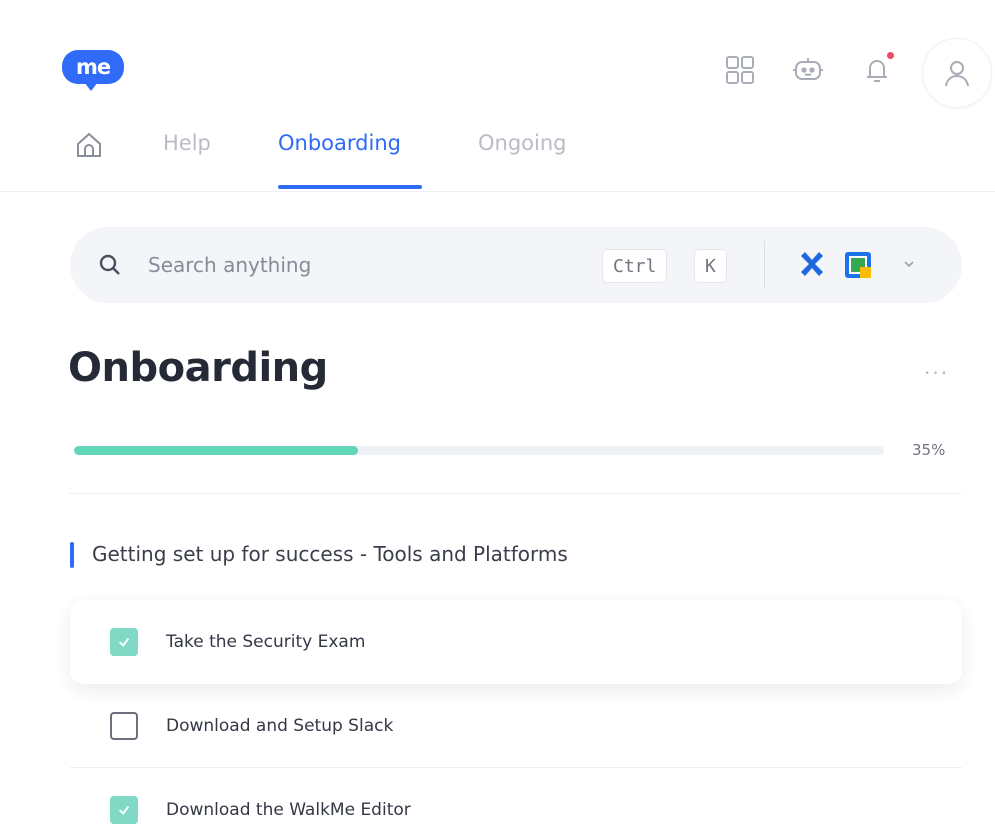 Image resolution: width=995 pixels, height=839 pixels. What do you see at coordinates (109, 264) in the screenshot?
I see `search-icon` at bounding box center [109, 264].